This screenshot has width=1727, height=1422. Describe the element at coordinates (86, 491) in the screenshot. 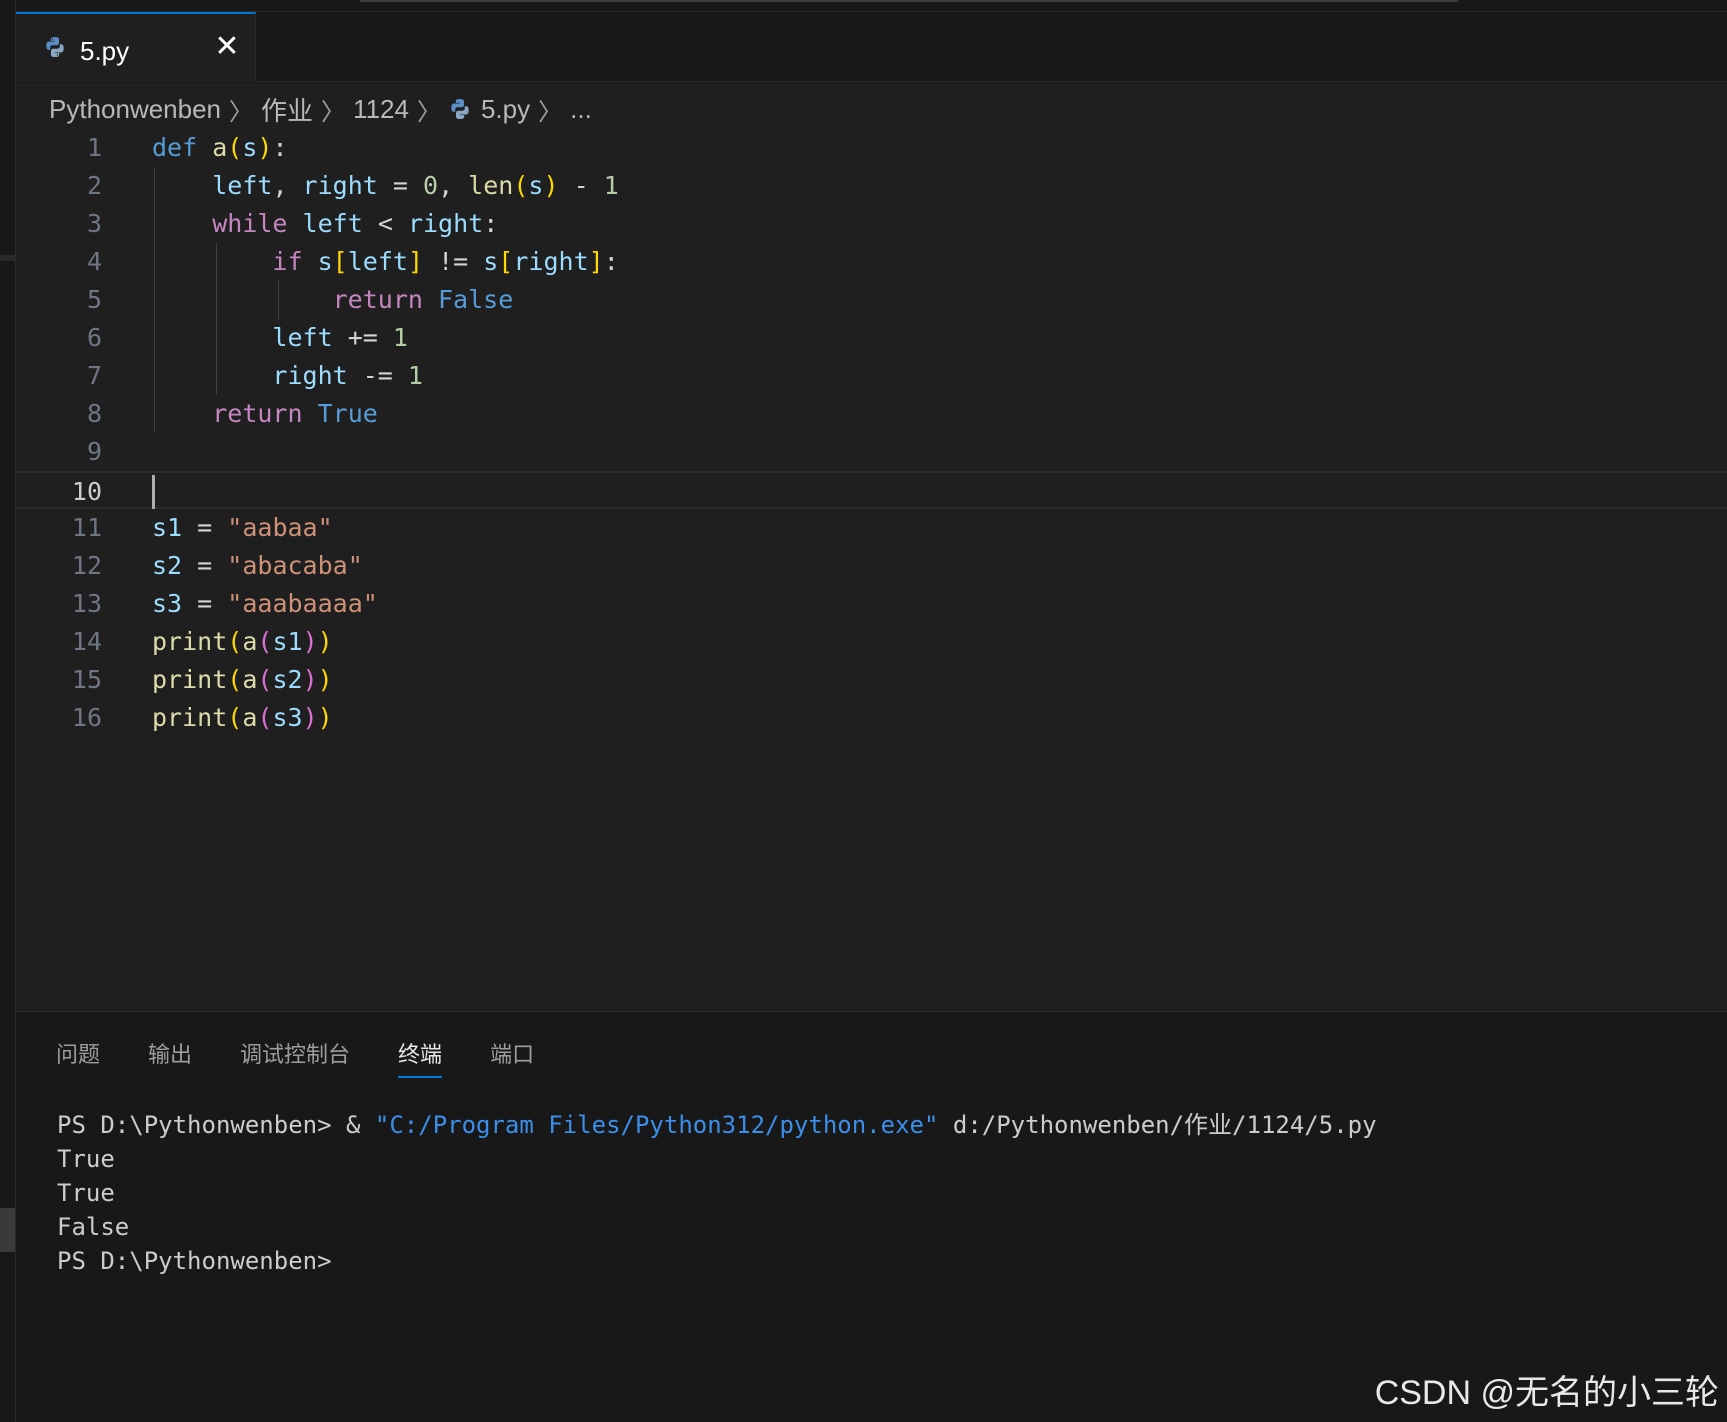

I see `line-number: 10` at that location.